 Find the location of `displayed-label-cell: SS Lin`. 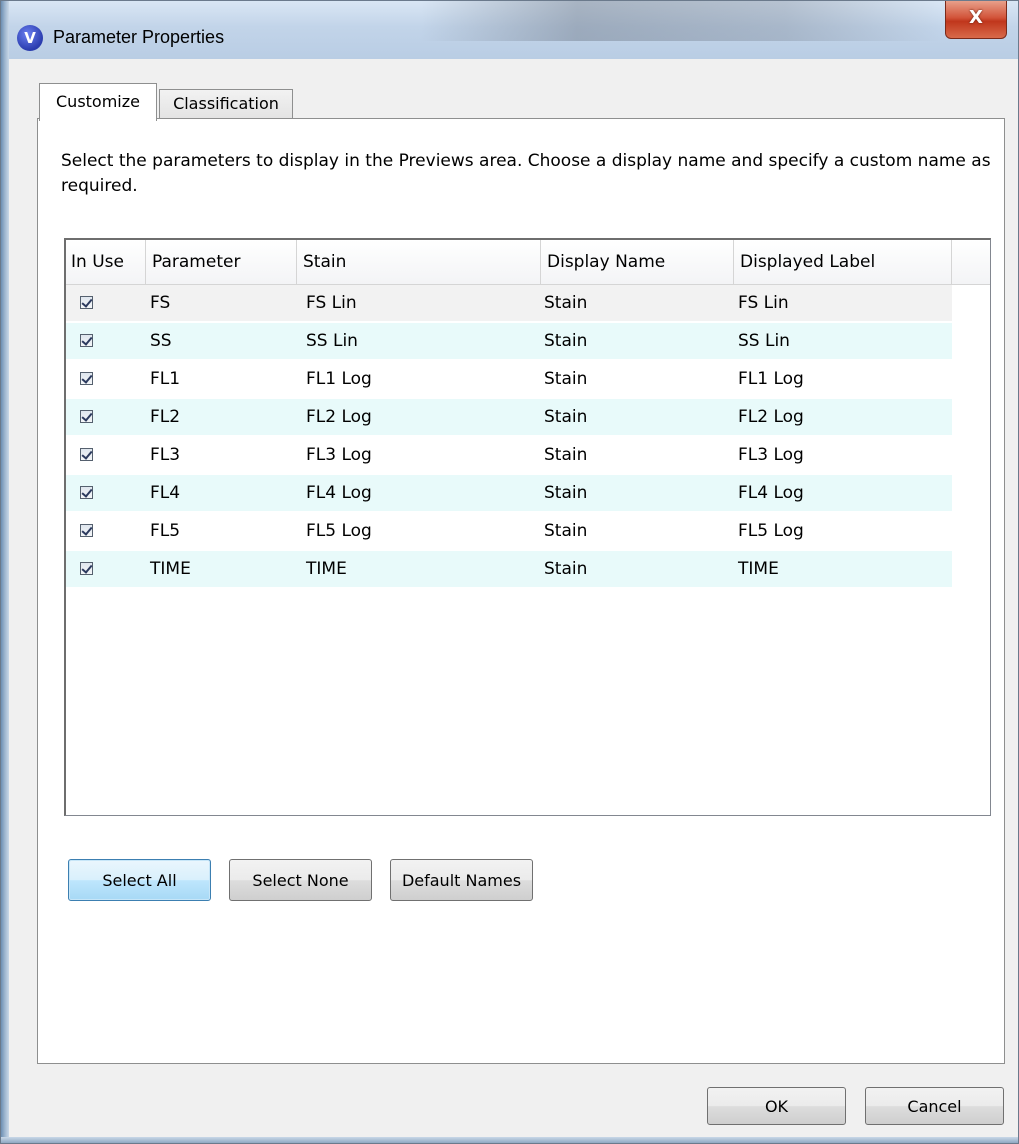

displayed-label-cell: SS Lin is located at coordinates (764, 341).